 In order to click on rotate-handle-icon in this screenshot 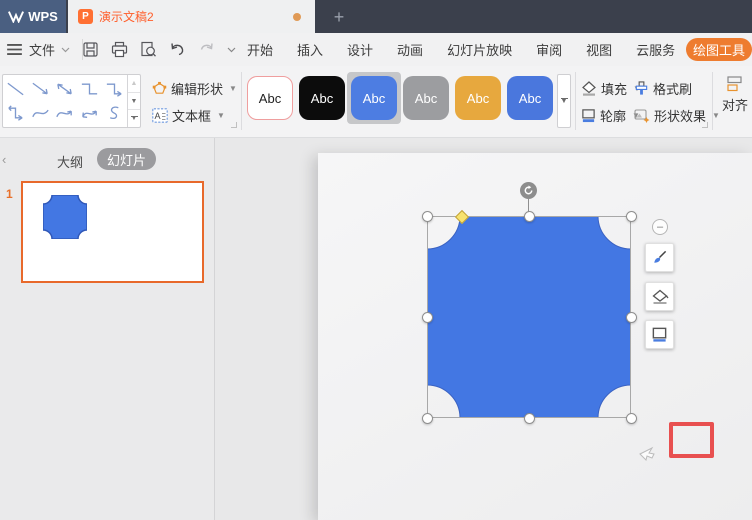, I will do `click(528, 190)`.